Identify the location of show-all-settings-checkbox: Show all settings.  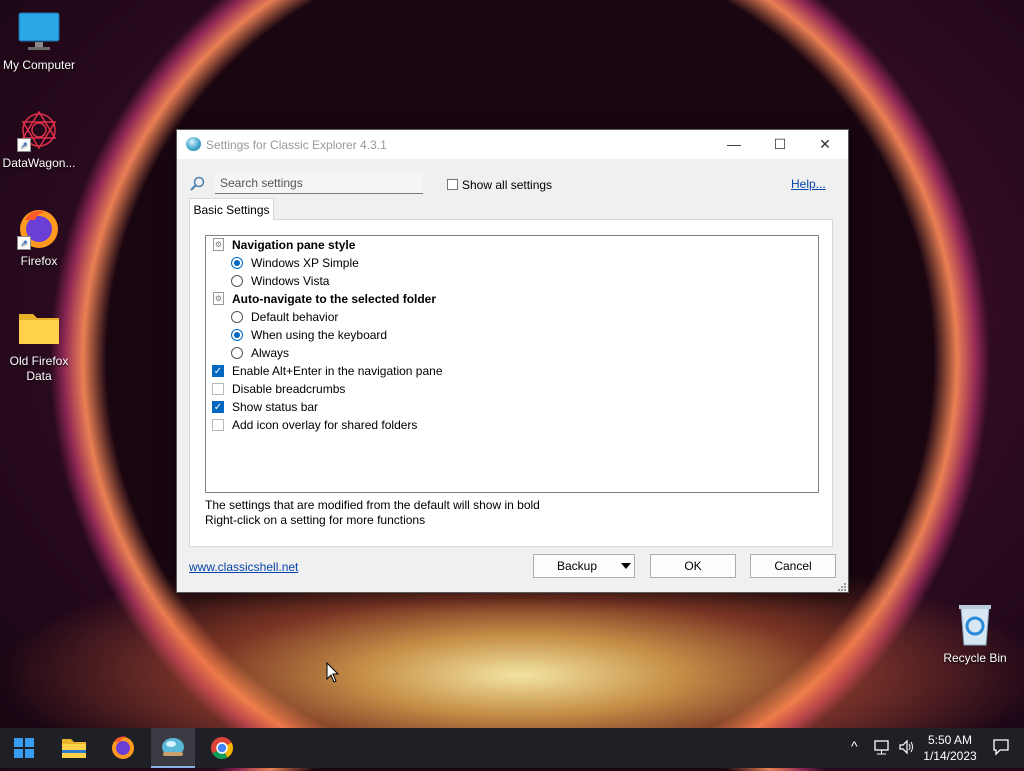
(499, 184).